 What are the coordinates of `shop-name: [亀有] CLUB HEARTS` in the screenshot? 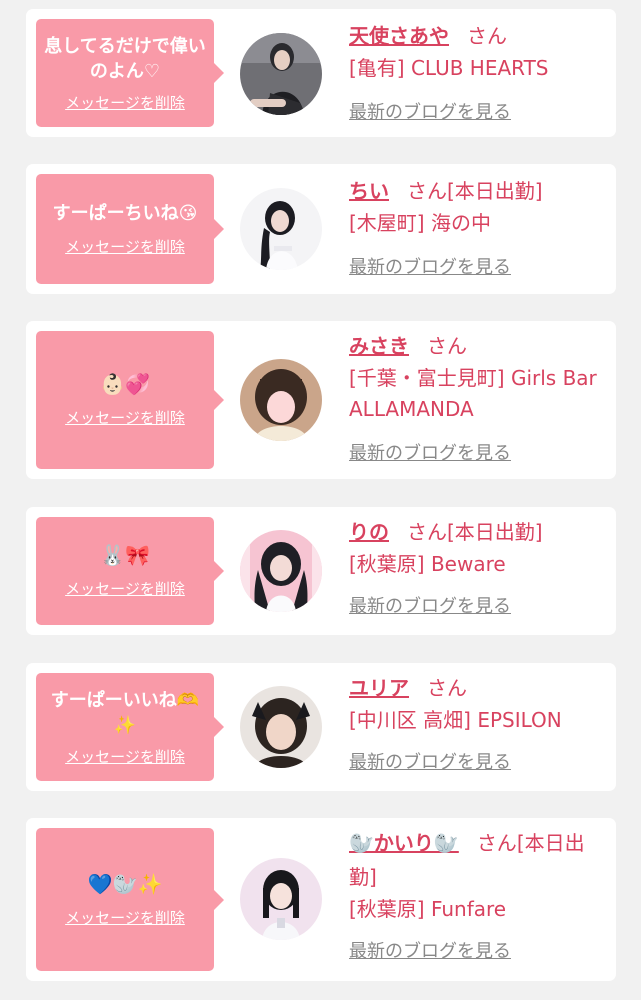 It's located at (449, 68).